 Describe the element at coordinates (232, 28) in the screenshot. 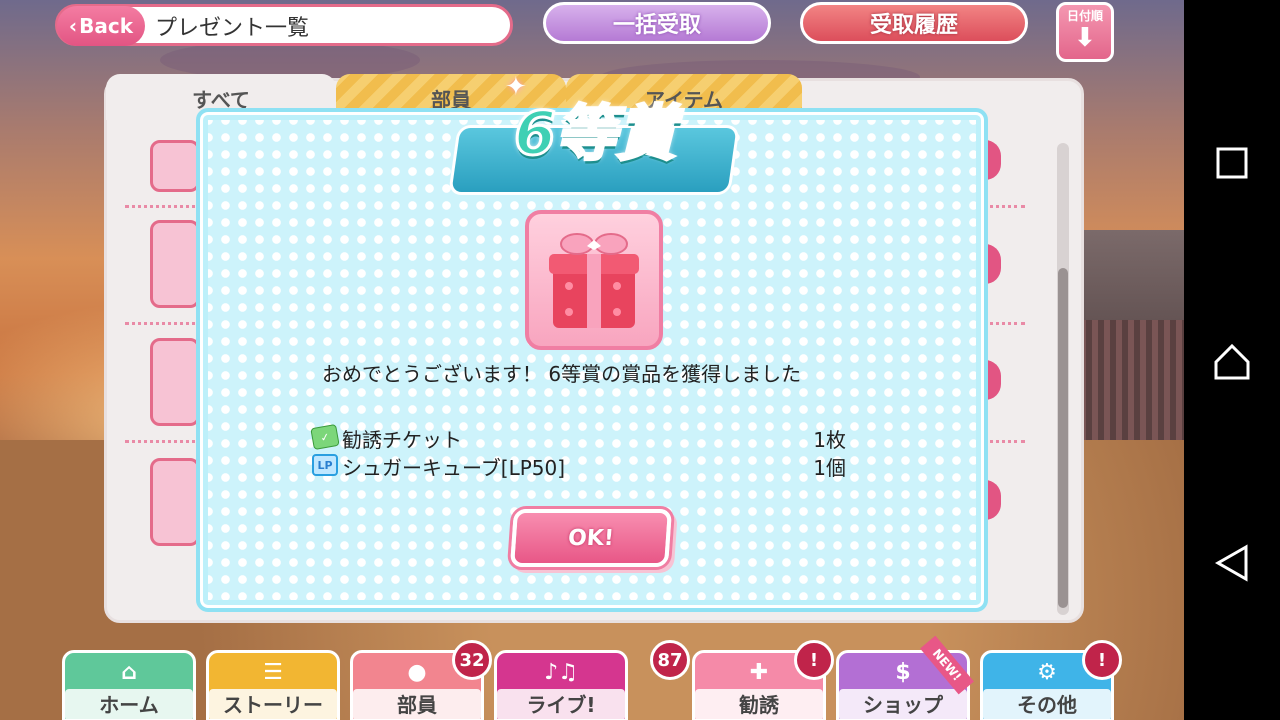

I see `page-title: プレゼント一覧` at that location.